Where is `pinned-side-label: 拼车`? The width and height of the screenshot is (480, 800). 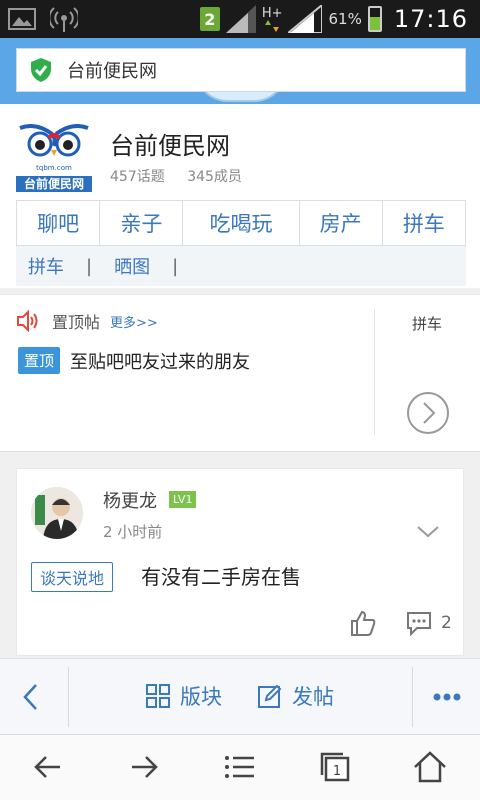 pinned-side-label: 拼车 is located at coordinates (427, 323).